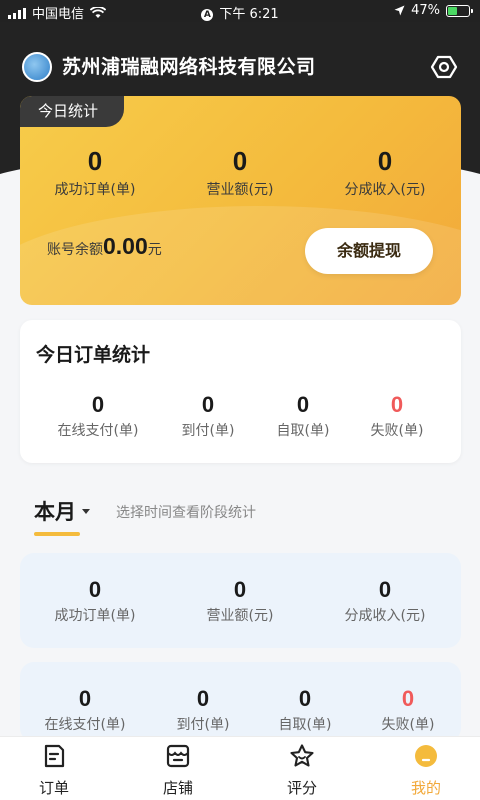  Describe the element at coordinates (154, 250) in the screenshot. I see `balance-unit: 元` at that location.